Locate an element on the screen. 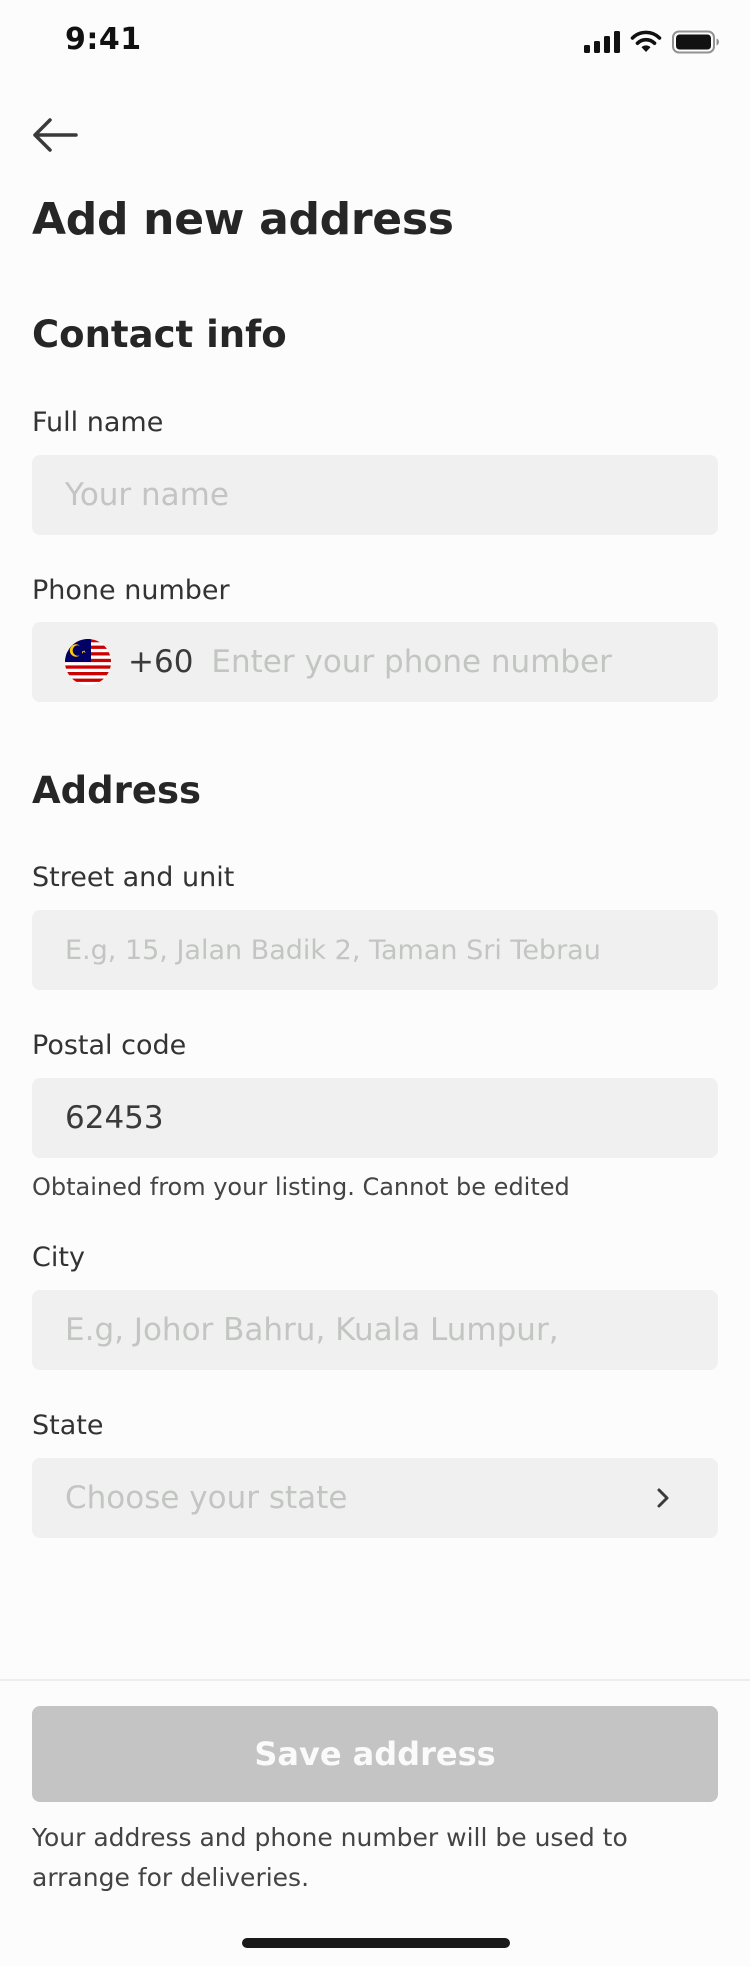 The height and width of the screenshot is (1966, 750). back-button is located at coordinates (55, 135).